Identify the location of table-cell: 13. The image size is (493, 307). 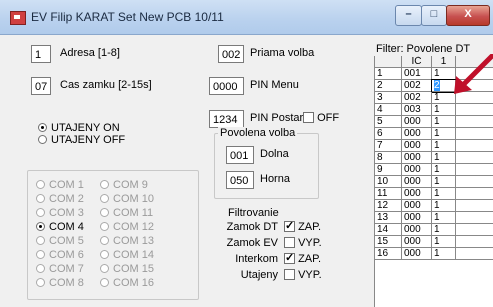
(388, 218).